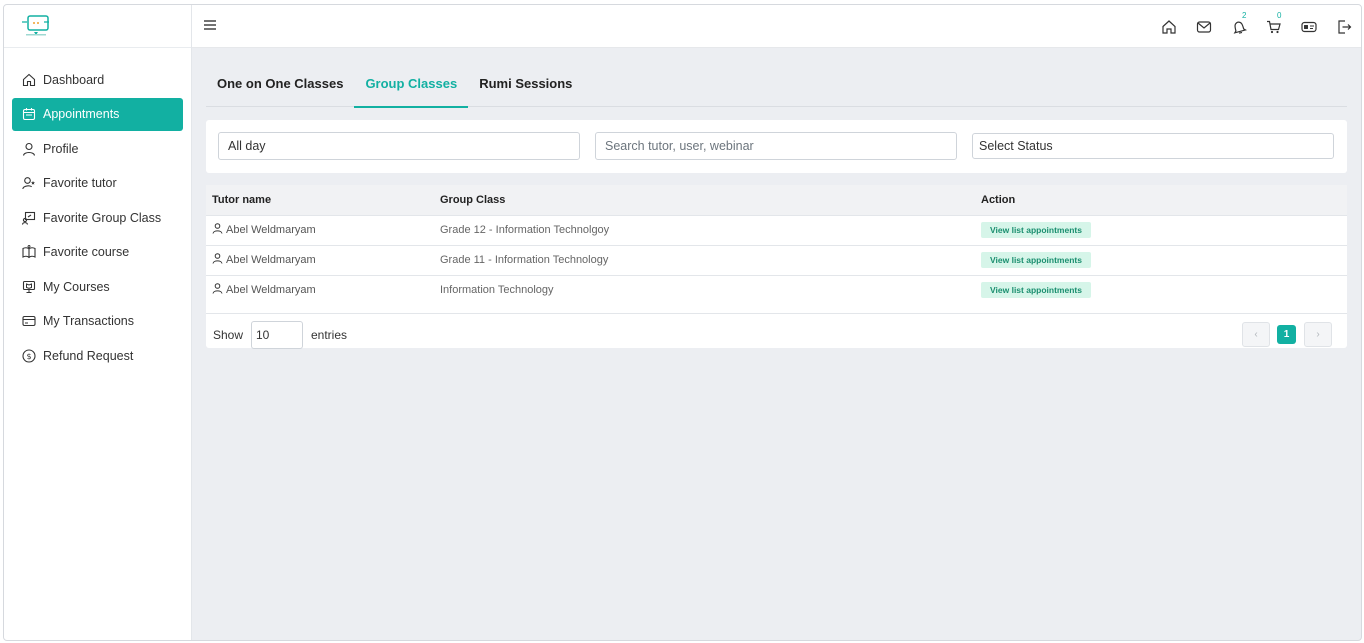 This screenshot has height=643, width=1364. I want to click on sidebar-item-appointments: Appointments, so click(97, 114).